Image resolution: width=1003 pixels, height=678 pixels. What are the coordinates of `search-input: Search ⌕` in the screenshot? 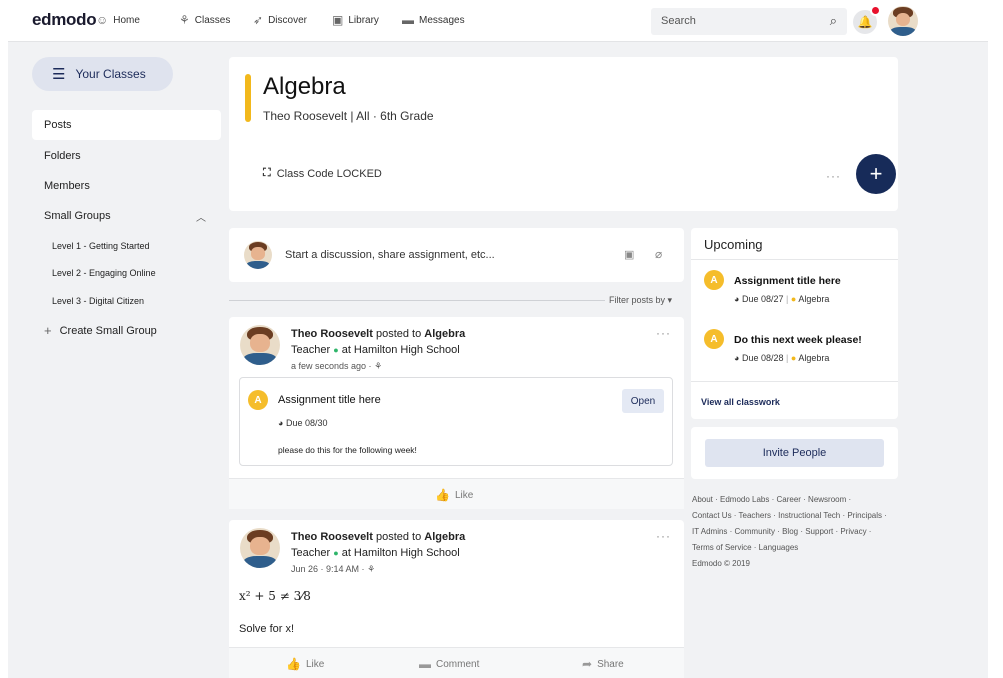 It's located at (749, 21).